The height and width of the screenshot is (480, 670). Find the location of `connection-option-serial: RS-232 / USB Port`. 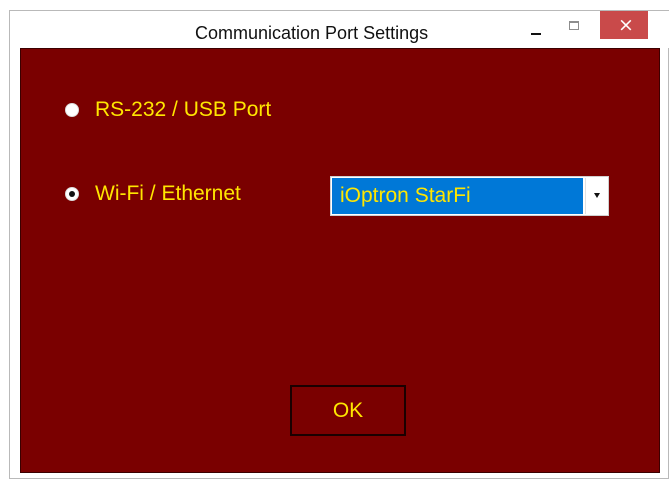

connection-option-serial: RS-232 / USB Port is located at coordinates (190, 111).